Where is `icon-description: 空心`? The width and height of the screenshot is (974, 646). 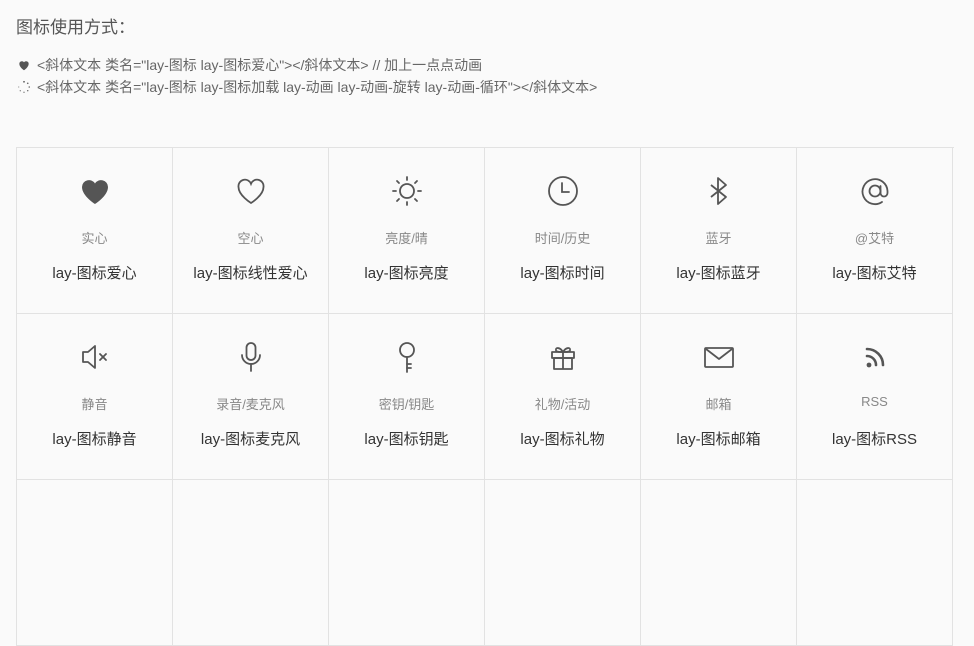
icon-description: 空心 is located at coordinates (250, 238).